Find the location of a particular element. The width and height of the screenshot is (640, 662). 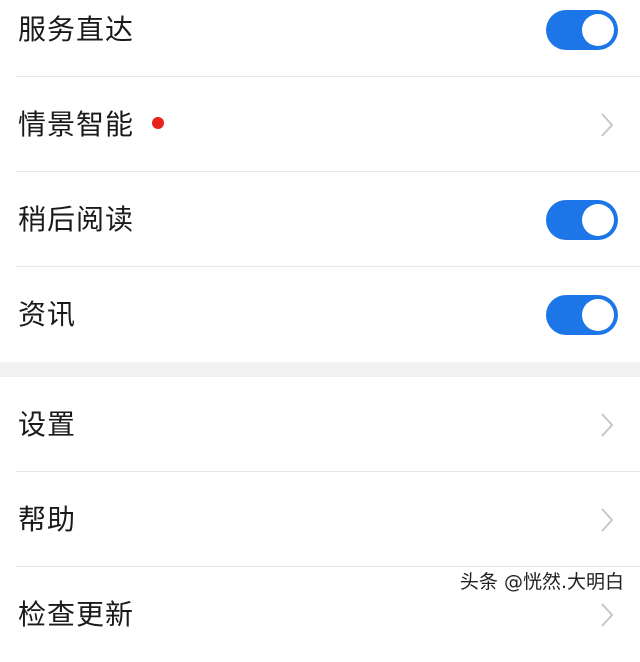

row-label: 设置 is located at coordinates (47, 424).